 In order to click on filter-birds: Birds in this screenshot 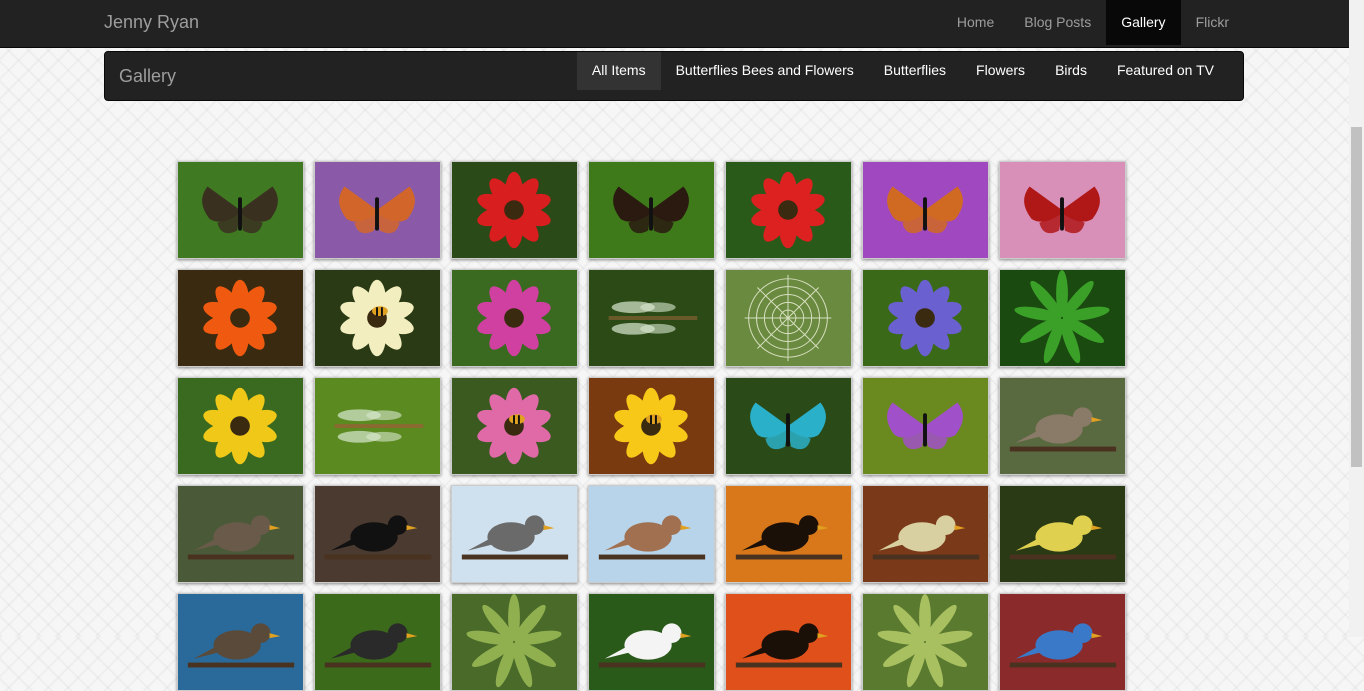, I will do `click(1071, 71)`.